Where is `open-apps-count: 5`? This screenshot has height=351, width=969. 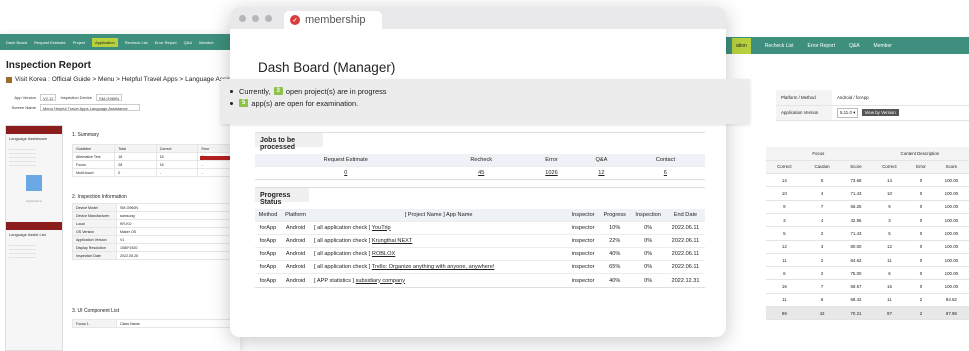
open-apps-count: 5 is located at coordinates (244, 103).